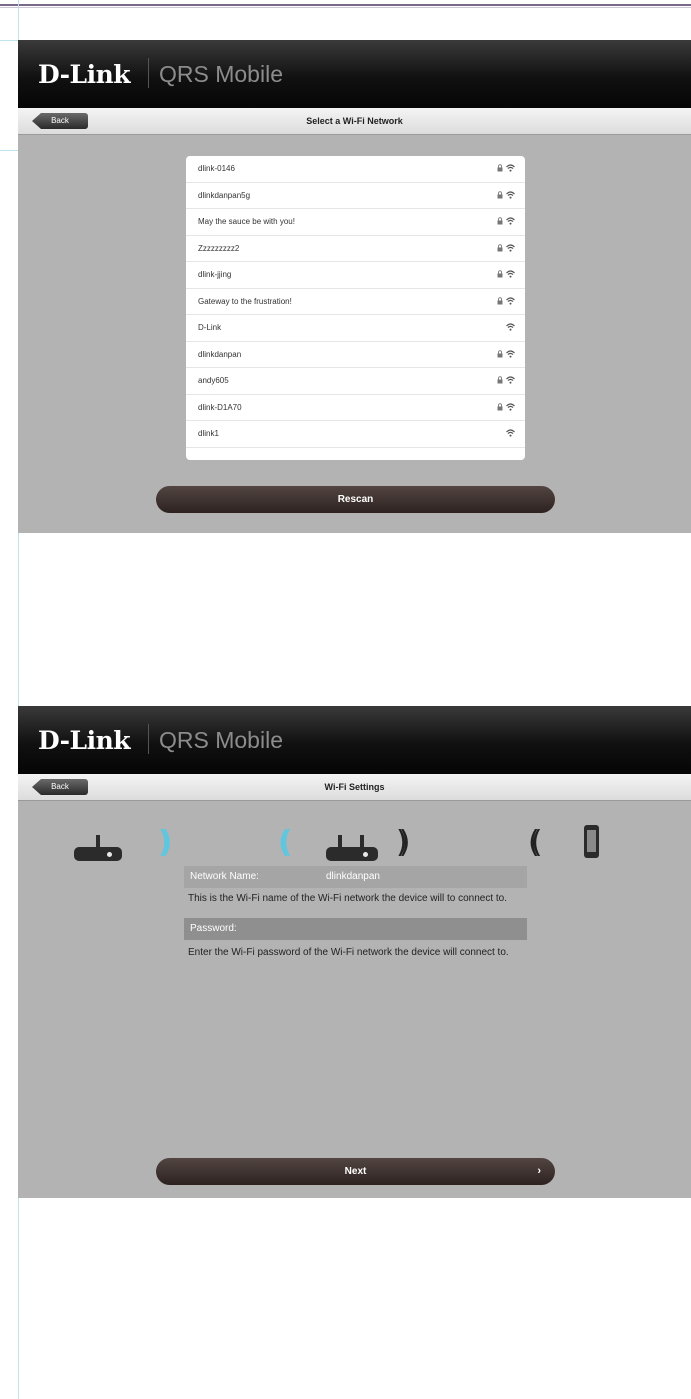 Image resolution: width=691 pixels, height=1399 pixels. I want to click on password-label: Password:, so click(213, 928).